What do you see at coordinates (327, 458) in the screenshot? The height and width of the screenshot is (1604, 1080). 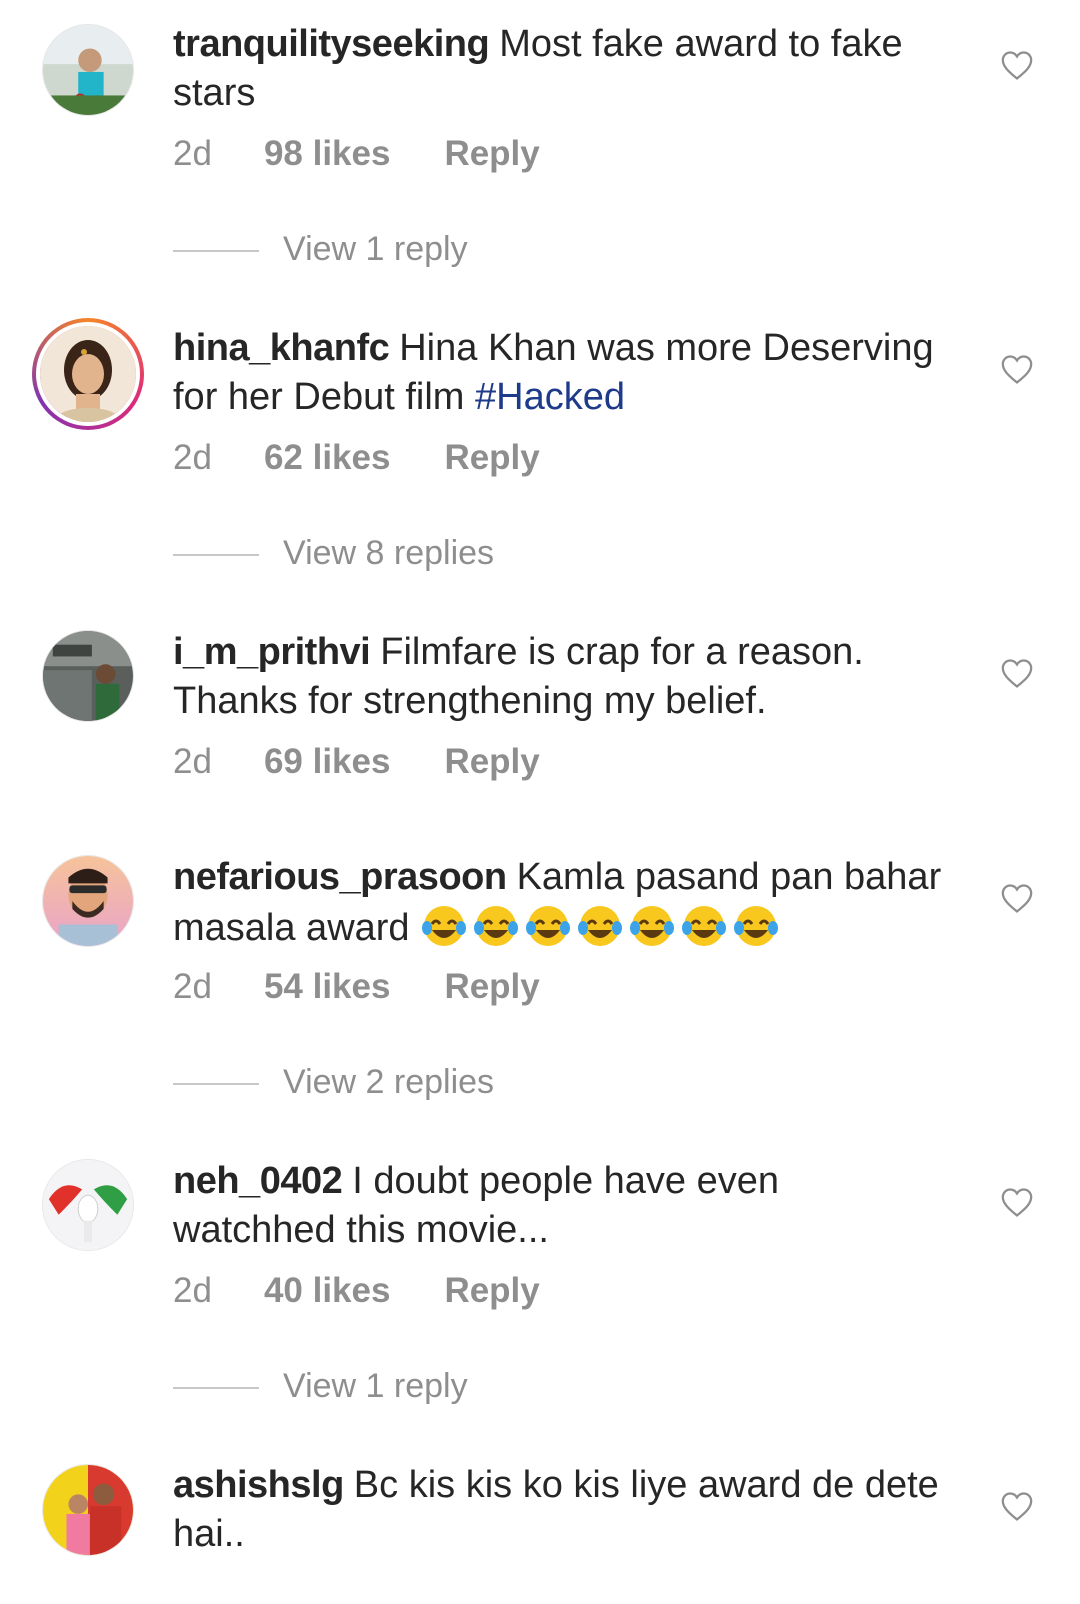 I see `comment-likes: 62 likes` at bounding box center [327, 458].